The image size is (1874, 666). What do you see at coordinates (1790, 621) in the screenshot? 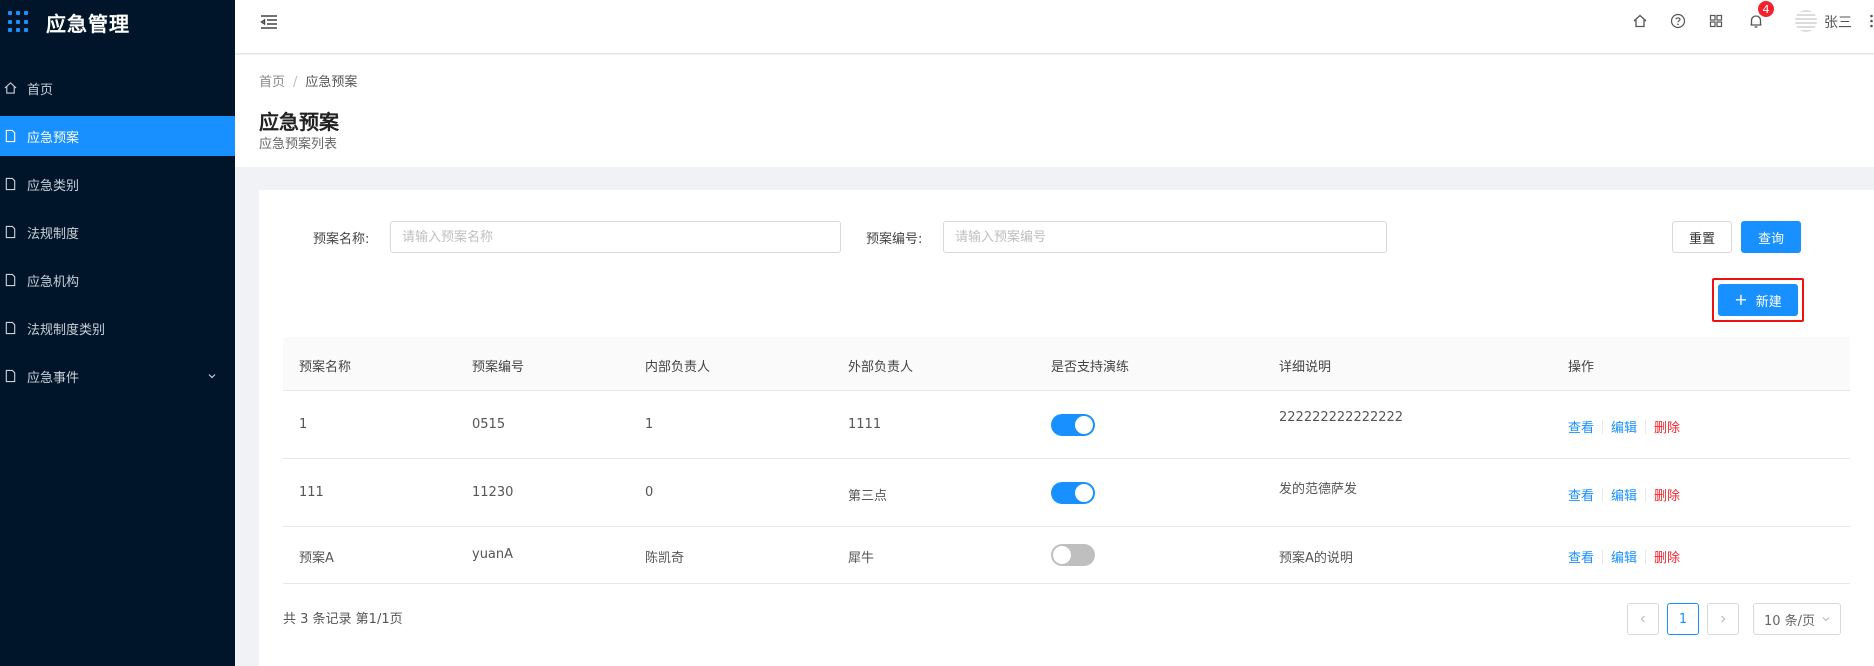
I see `page-size-value: 10 条/页` at bounding box center [1790, 621].